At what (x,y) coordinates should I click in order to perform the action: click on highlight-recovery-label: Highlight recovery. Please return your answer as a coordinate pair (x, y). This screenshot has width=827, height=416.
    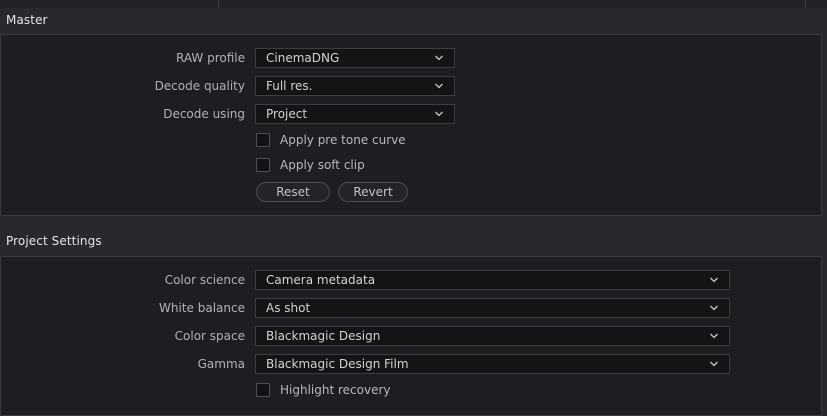
    Looking at the image, I should click on (335, 390).